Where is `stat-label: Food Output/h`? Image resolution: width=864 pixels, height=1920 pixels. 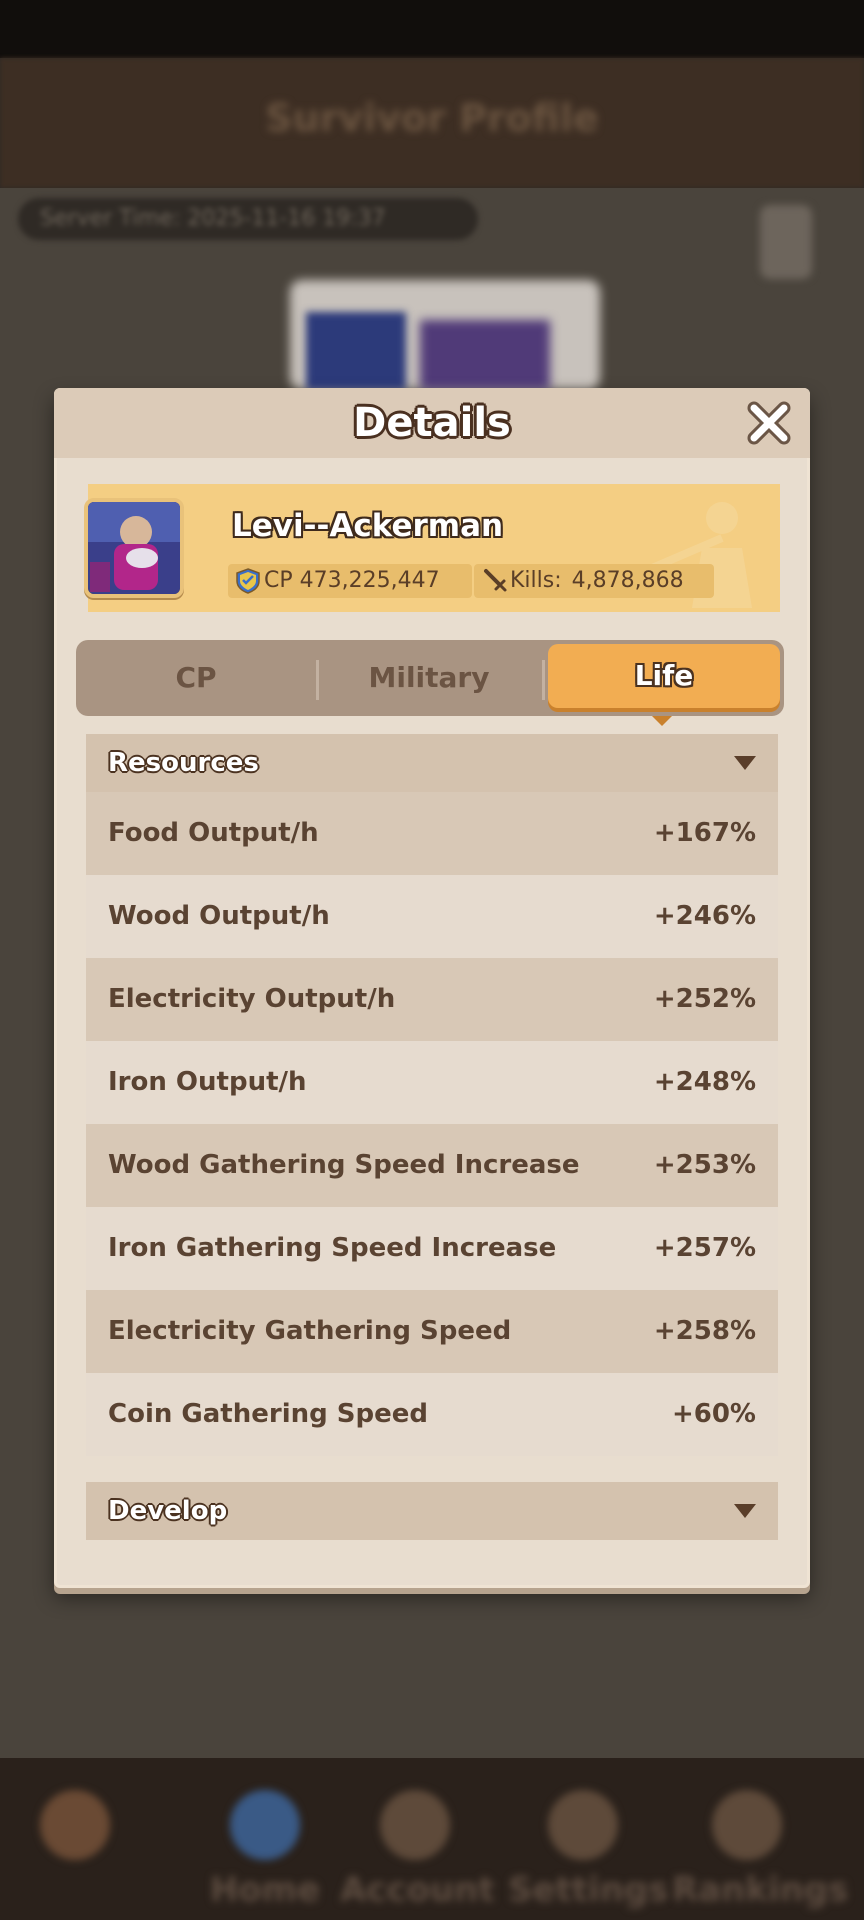 stat-label: Food Output/h is located at coordinates (213, 833).